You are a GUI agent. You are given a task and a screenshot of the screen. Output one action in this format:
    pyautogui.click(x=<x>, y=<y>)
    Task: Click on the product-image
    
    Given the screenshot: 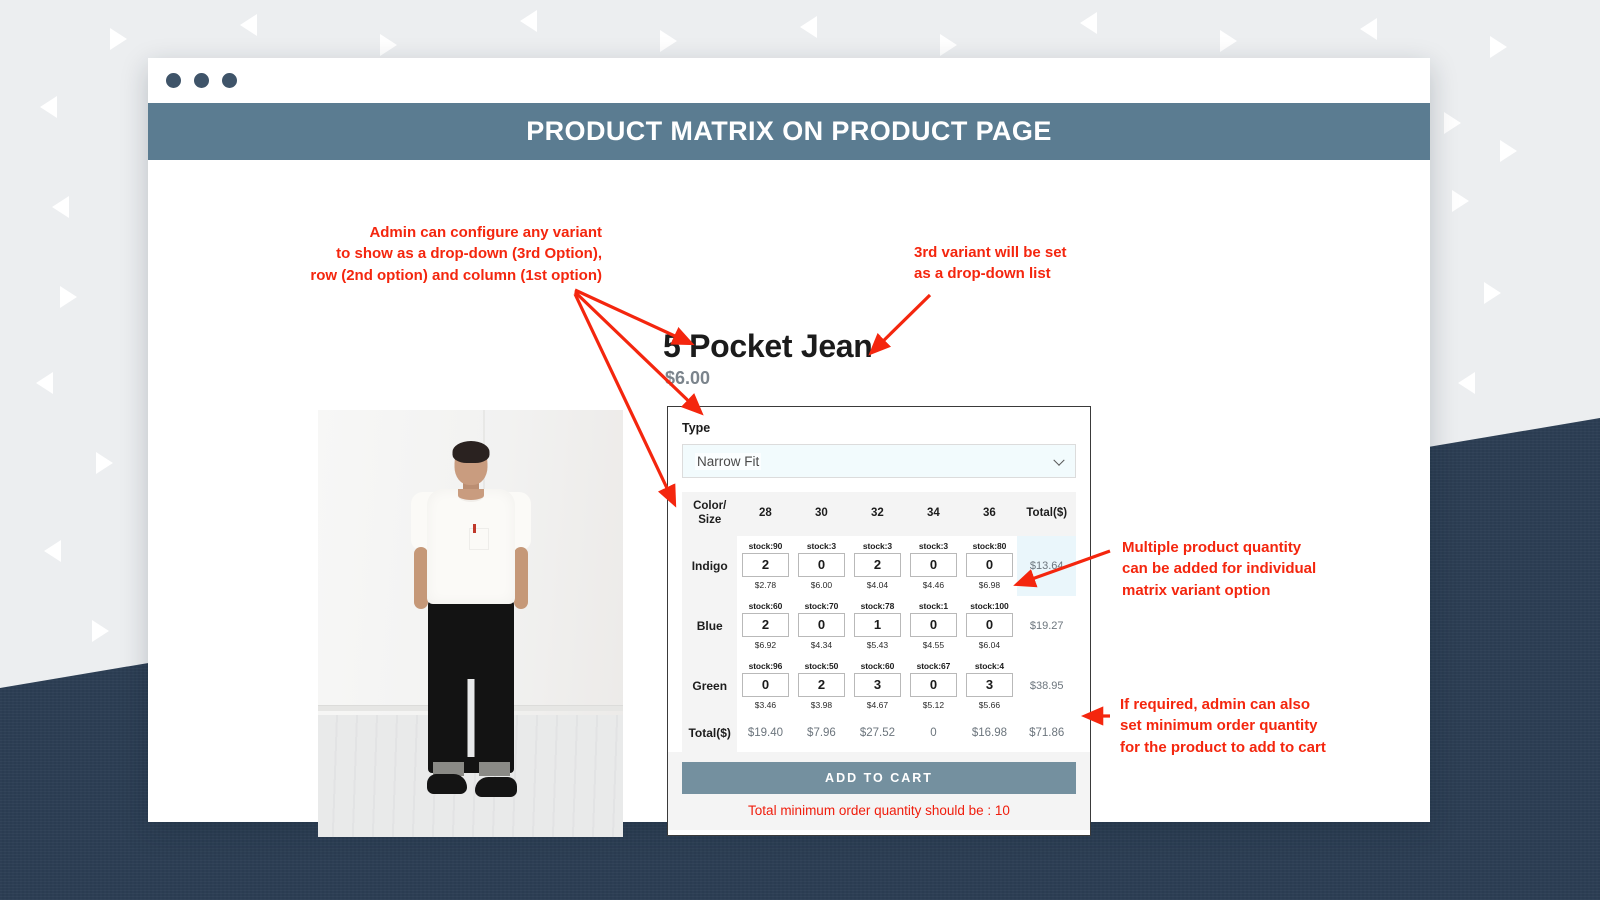 What is the action you would take?
    pyautogui.click(x=470, y=623)
    